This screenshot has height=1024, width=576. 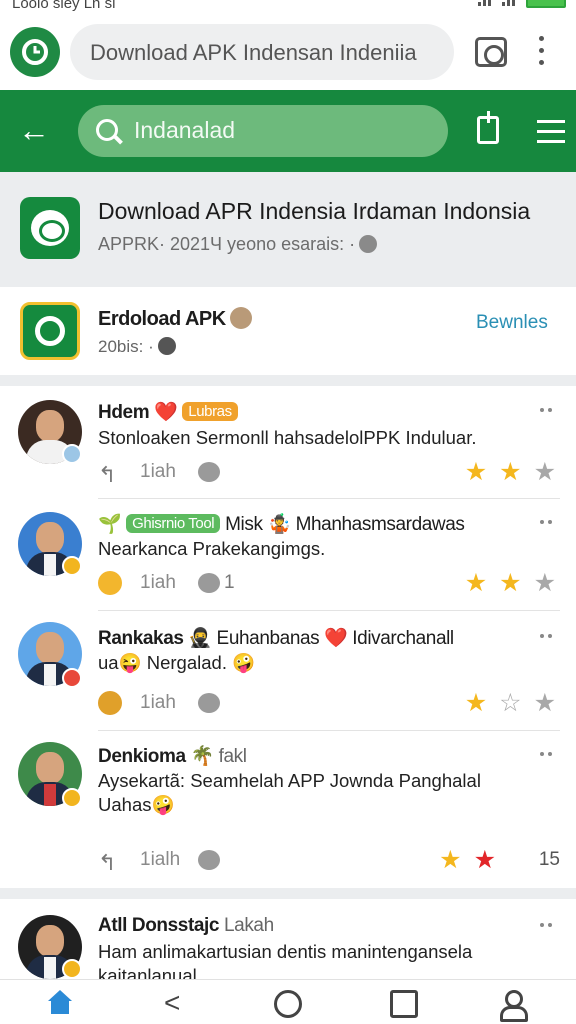 I want to click on comment-actions: 1iah 1 ★ ★ ★, so click(x=329, y=584).